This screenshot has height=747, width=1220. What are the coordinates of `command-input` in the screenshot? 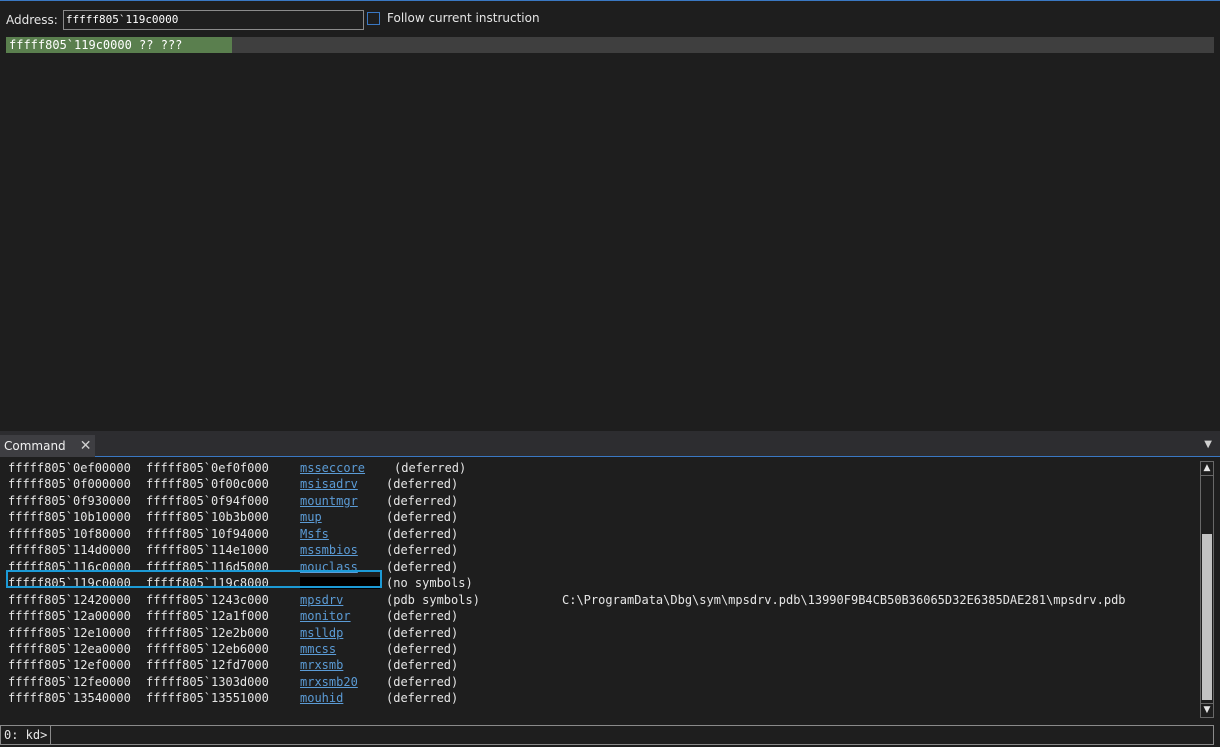 It's located at (633, 736).